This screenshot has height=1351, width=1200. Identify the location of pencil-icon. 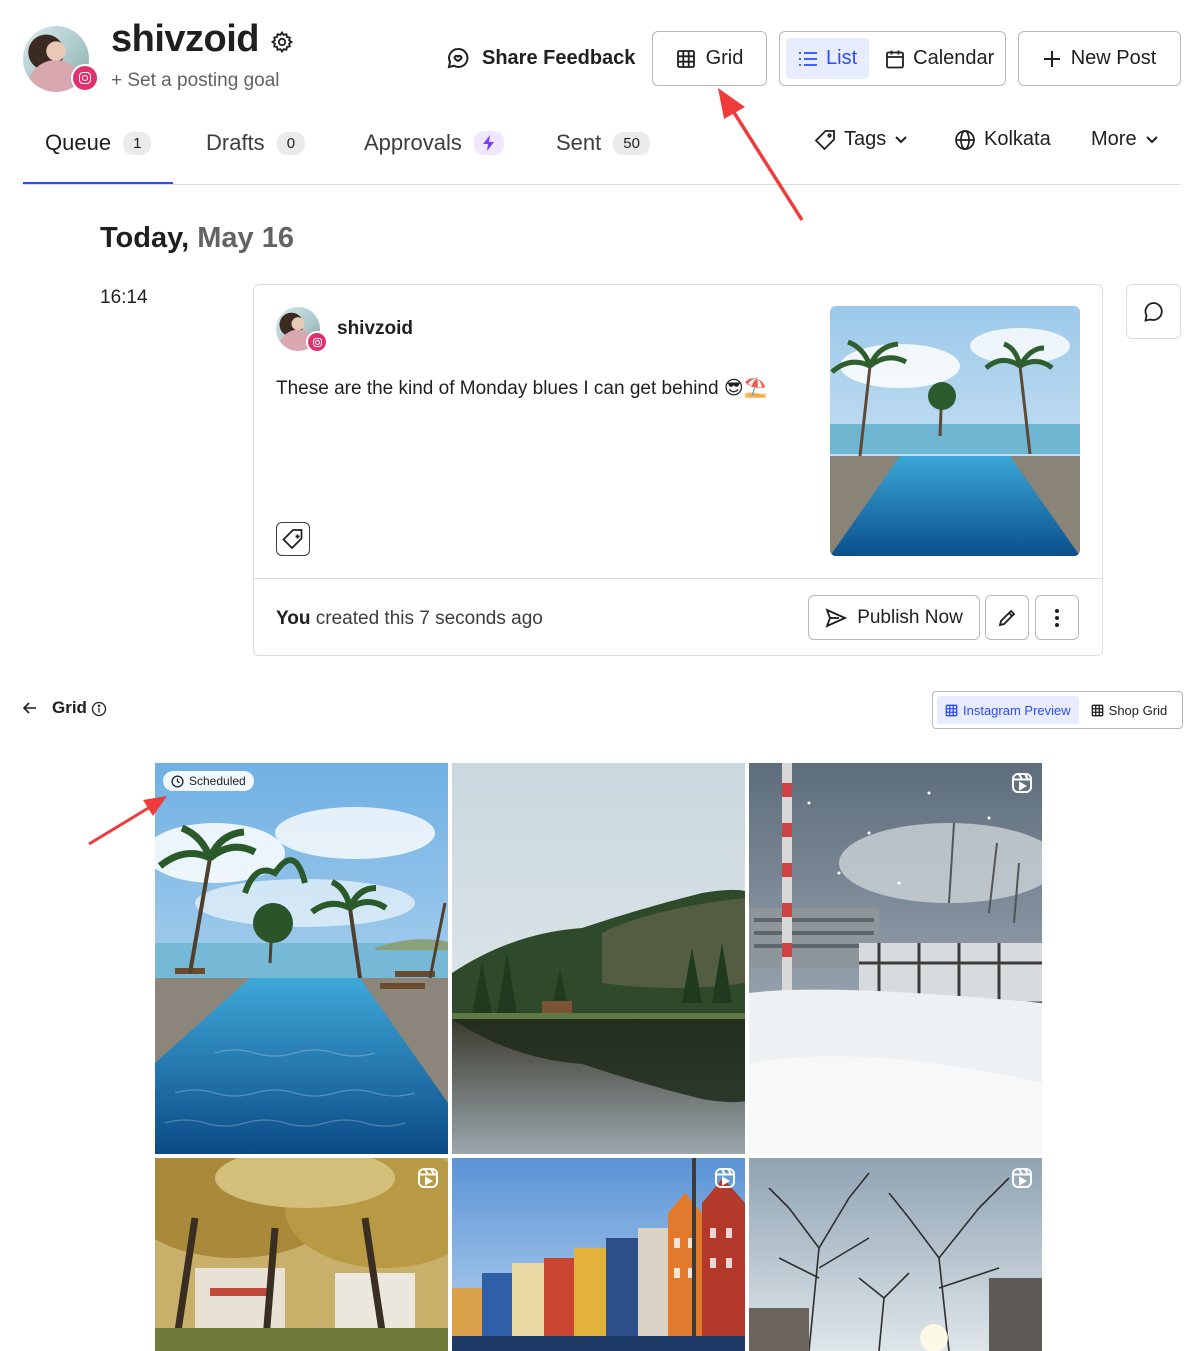
(1007, 617).